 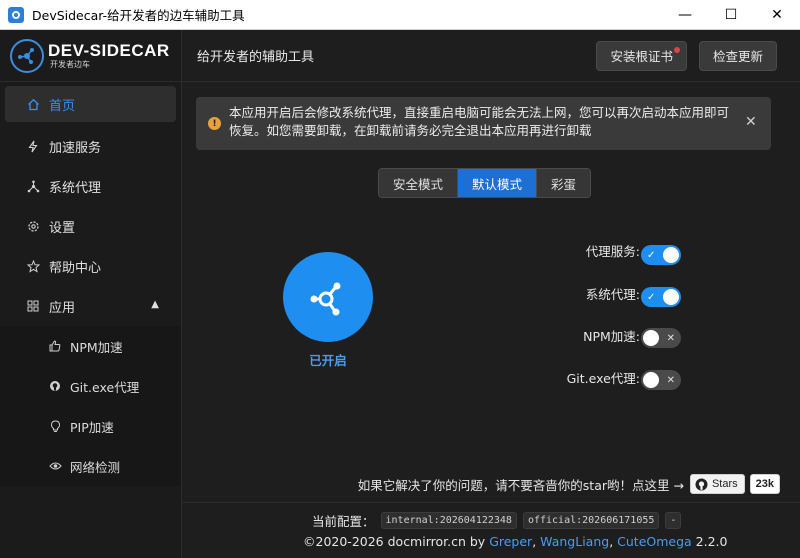 I want to click on sidebar-item-label: PIP加速, so click(x=92, y=427).